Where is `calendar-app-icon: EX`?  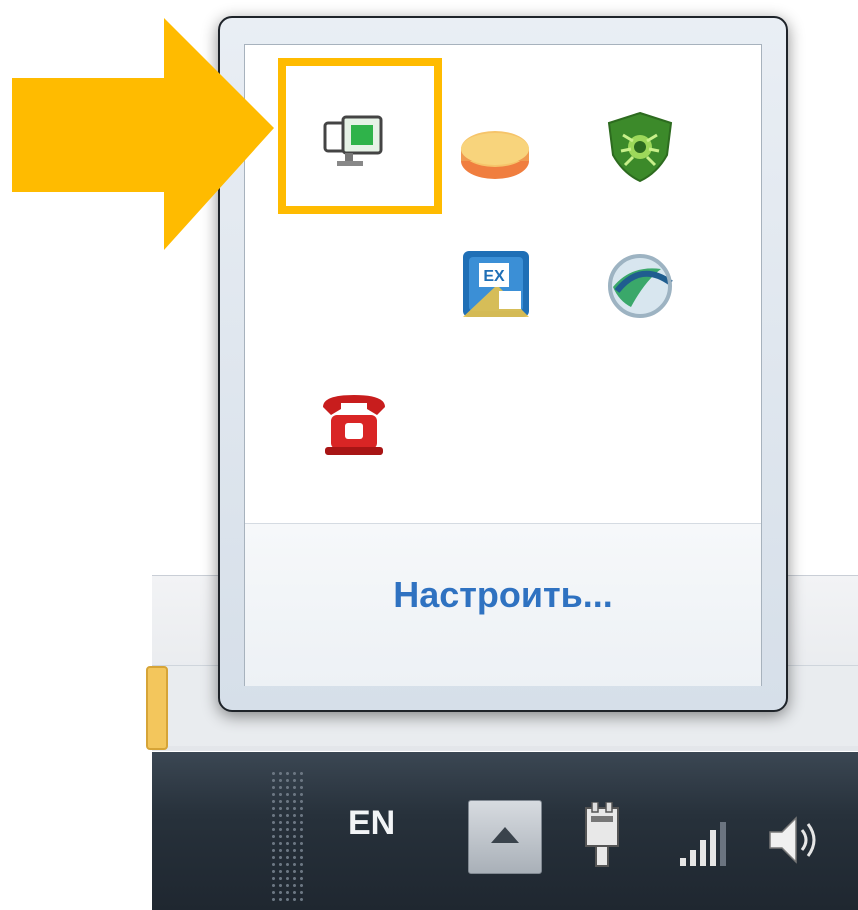
calendar-app-icon: EX is located at coordinates (496, 284).